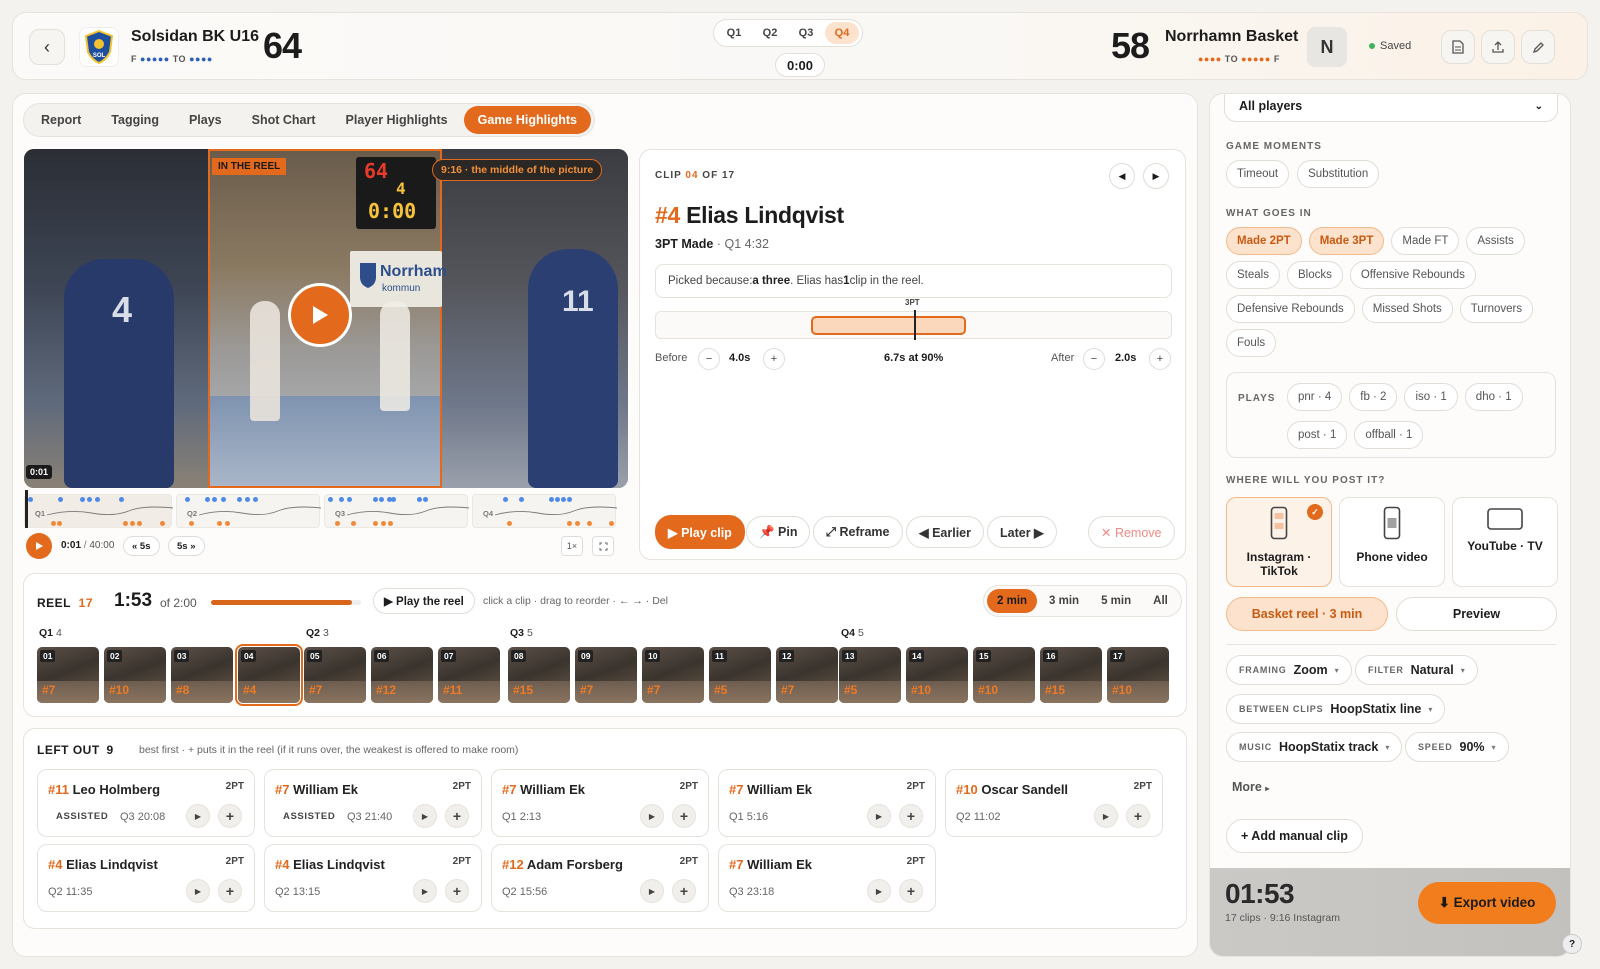 The width and height of the screenshot is (1600, 969). Describe the element at coordinates (770, 33) in the screenshot. I see `quarter-q2: Q2` at that location.